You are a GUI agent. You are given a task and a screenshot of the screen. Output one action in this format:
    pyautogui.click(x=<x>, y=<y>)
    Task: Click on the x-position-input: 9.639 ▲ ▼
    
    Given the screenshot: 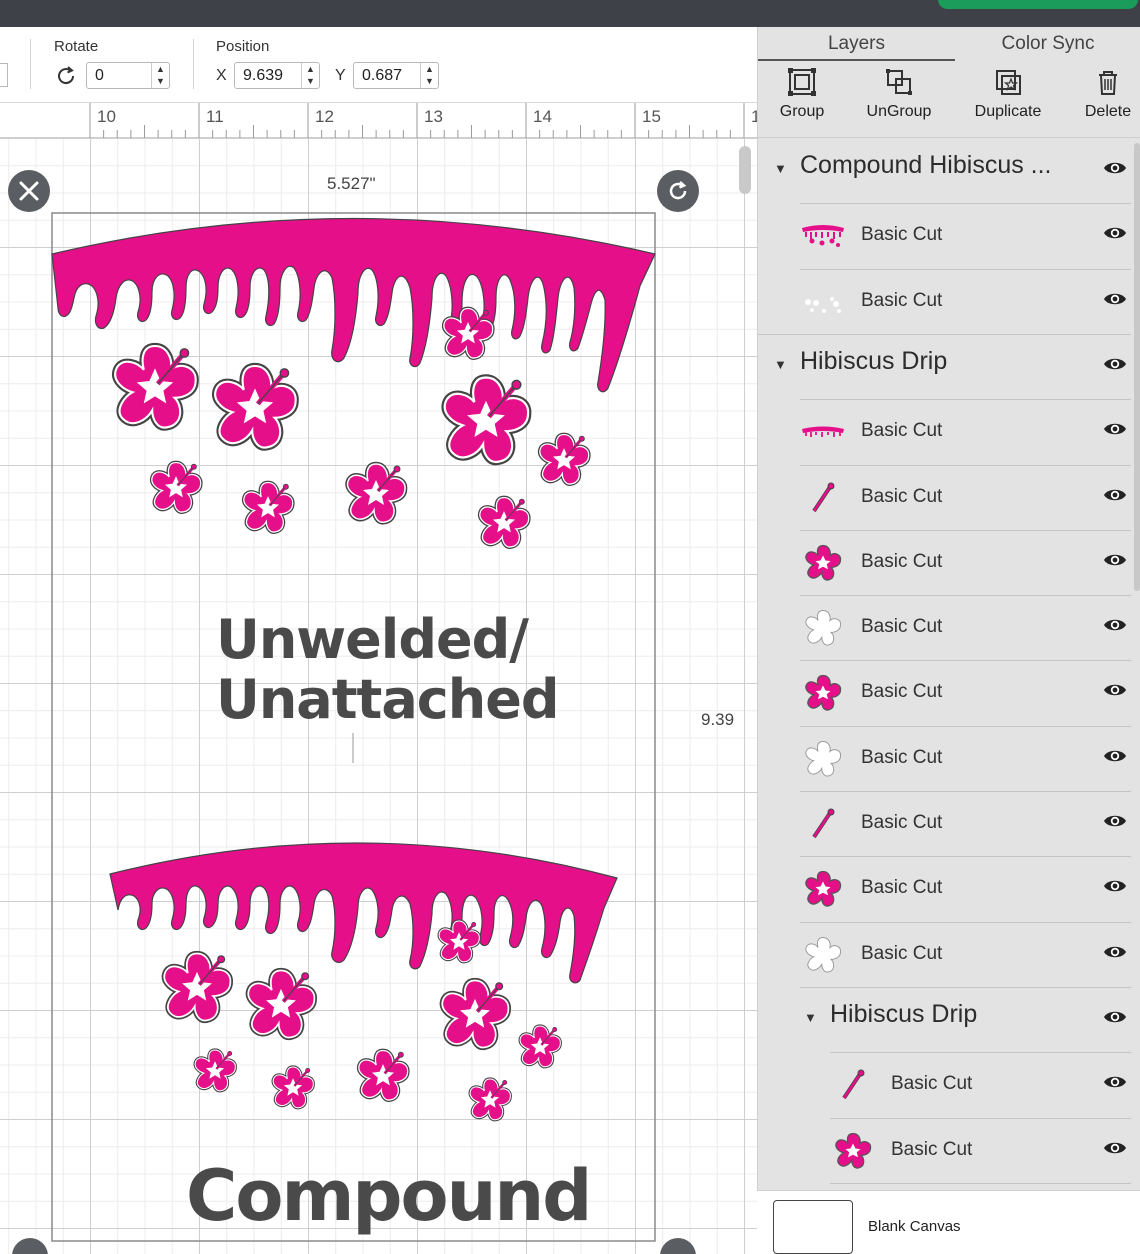 What is the action you would take?
    pyautogui.click(x=277, y=75)
    